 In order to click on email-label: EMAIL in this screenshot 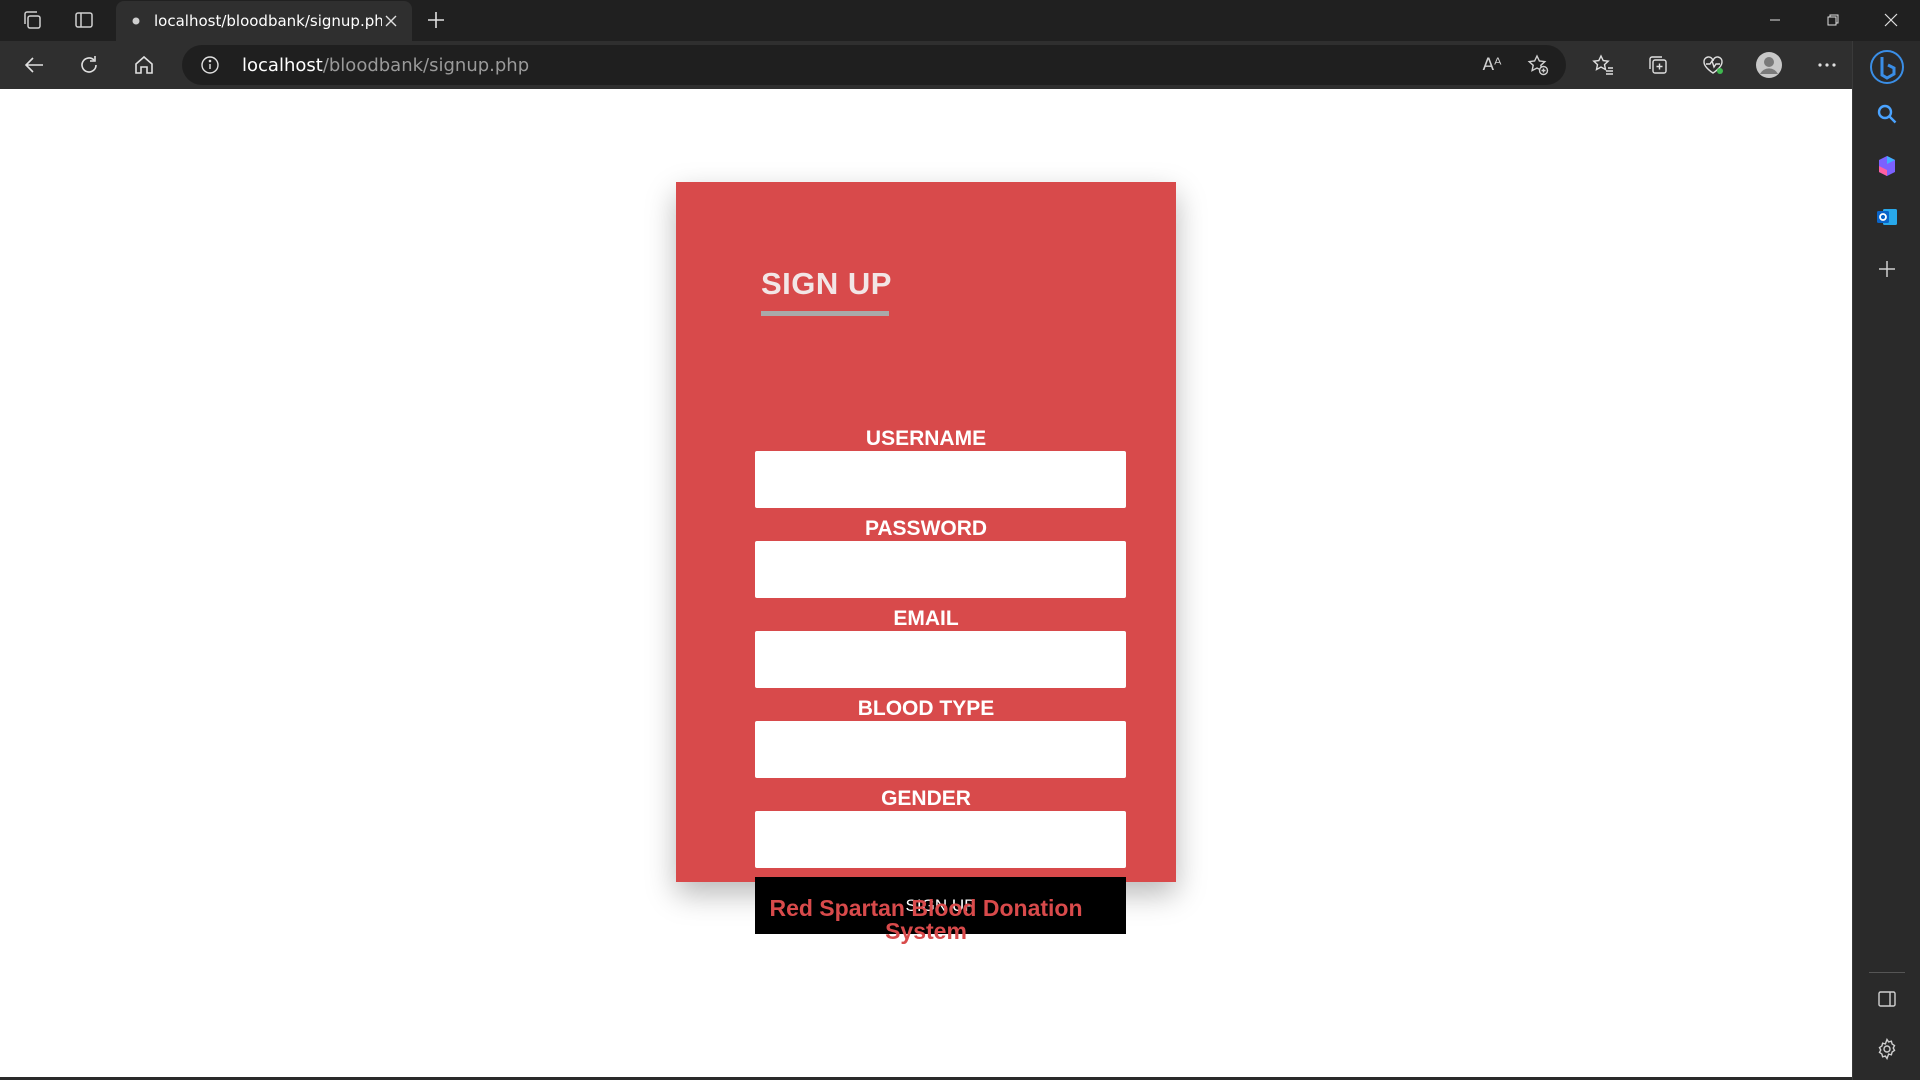, I will do `click(926, 618)`.